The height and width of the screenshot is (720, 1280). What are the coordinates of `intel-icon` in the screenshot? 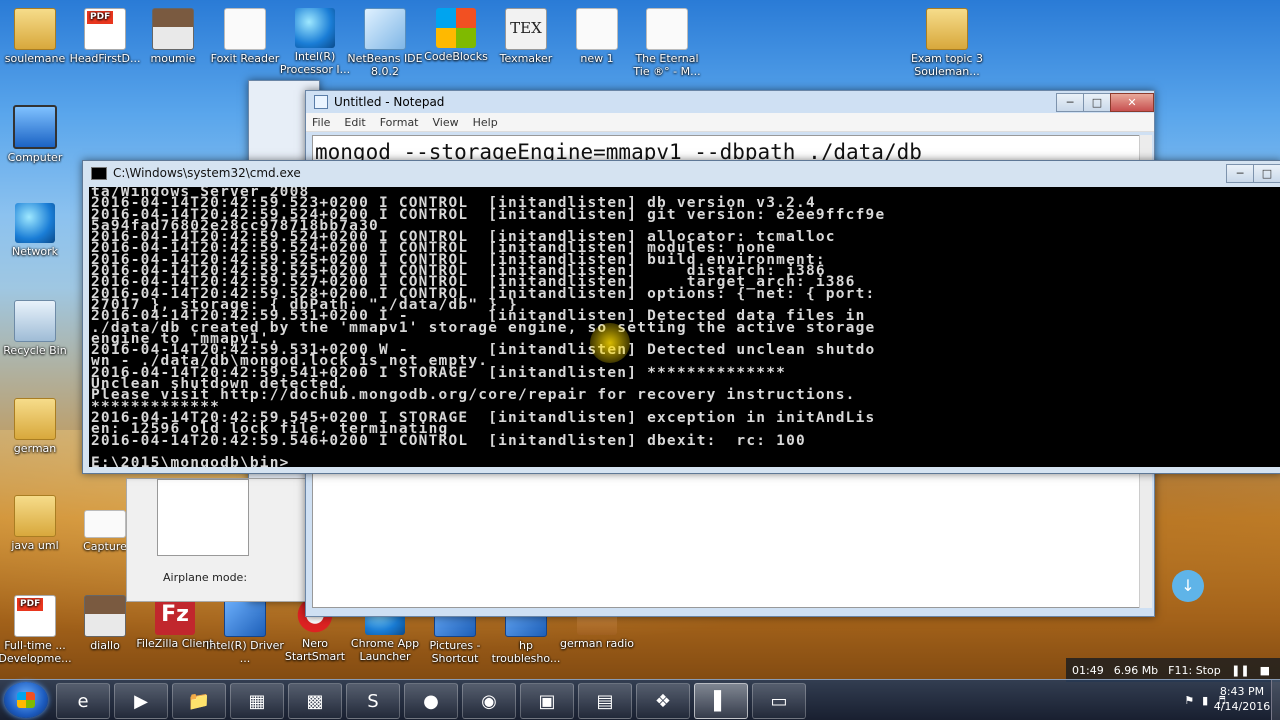 It's located at (315, 28).